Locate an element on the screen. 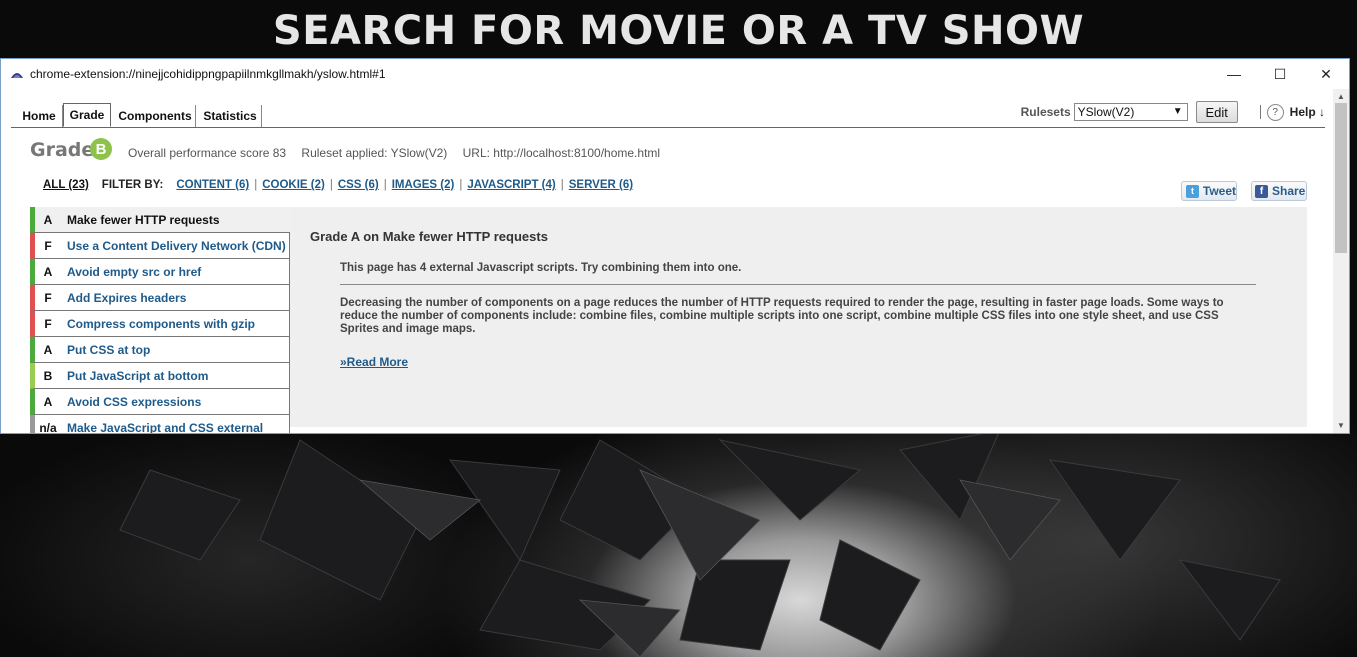 The height and width of the screenshot is (657, 1357). rule-grade: n/a is located at coordinates (48, 427).